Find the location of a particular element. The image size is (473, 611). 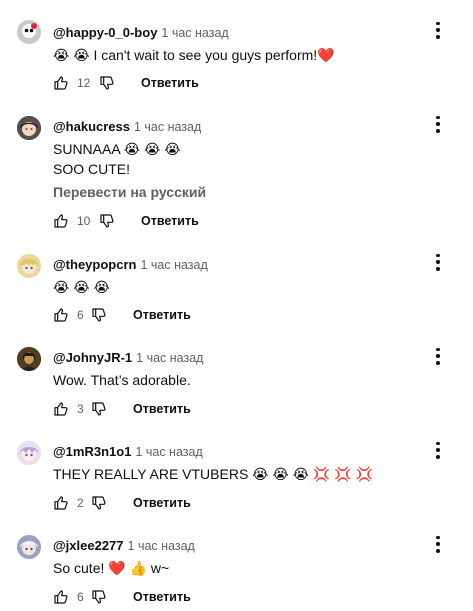

comment-header: @hakucress 1 час назад is located at coordinates (127, 126).